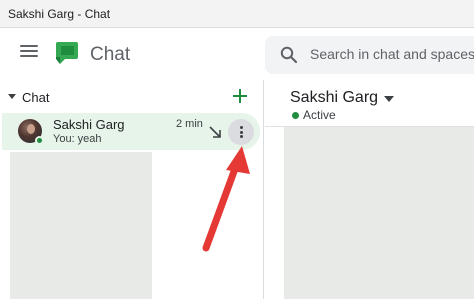 This screenshot has width=474, height=299. What do you see at coordinates (31, 129) in the screenshot?
I see `avatar-face` at bounding box center [31, 129].